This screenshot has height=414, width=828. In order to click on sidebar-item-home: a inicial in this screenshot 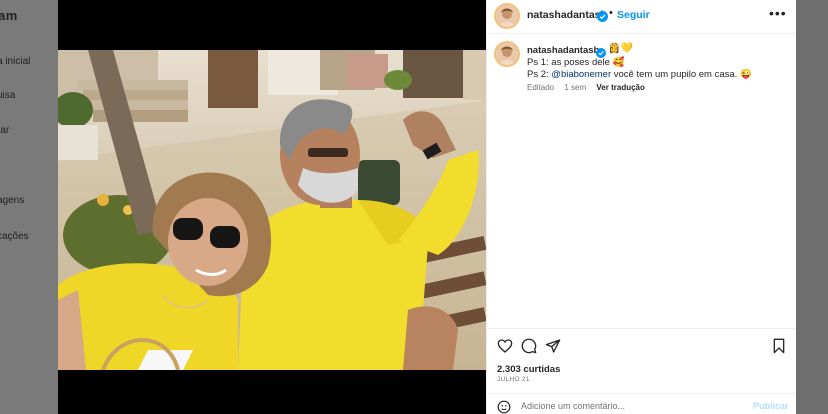, I will do `click(15, 61)`.